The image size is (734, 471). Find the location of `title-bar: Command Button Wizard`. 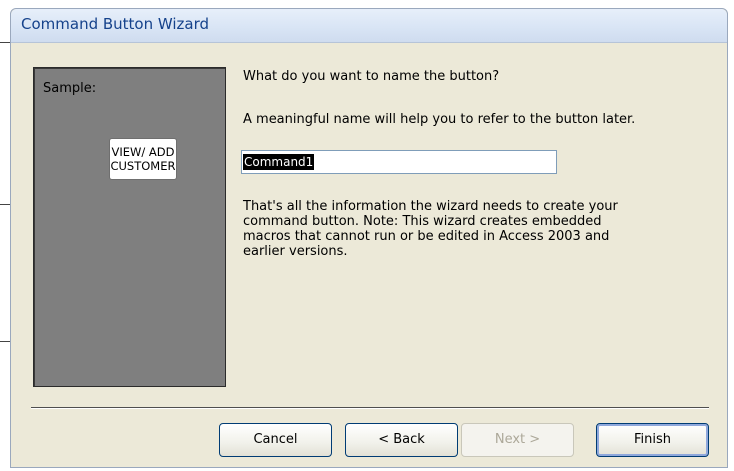

title-bar: Command Button Wizard is located at coordinates (369, 26).